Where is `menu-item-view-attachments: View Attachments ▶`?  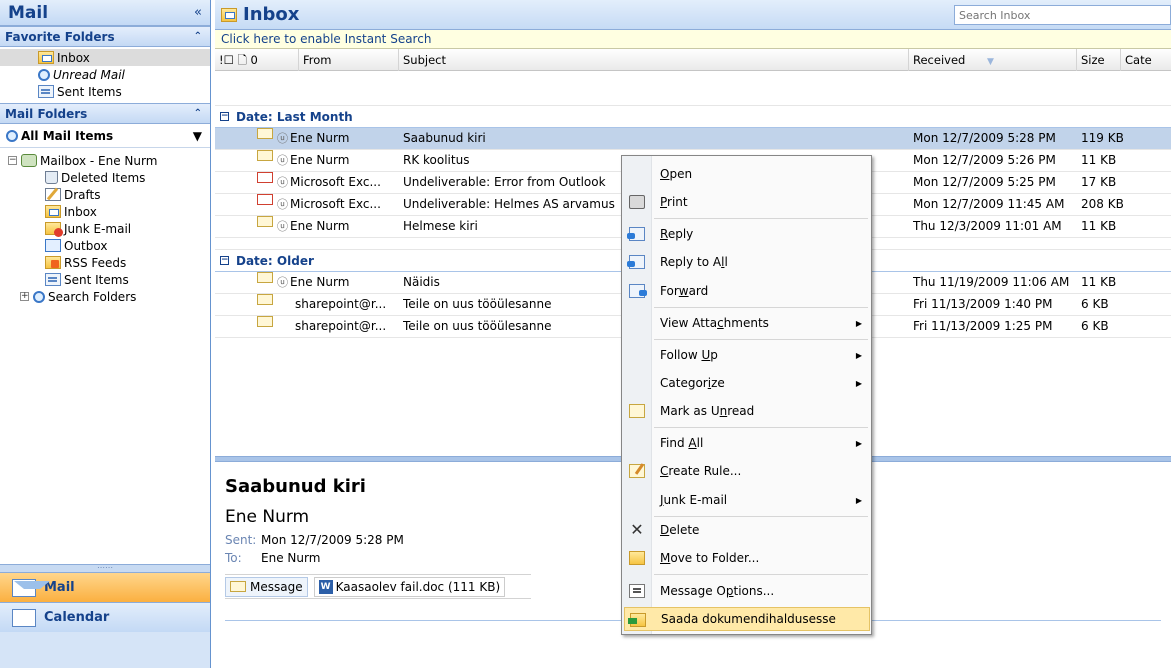 menu-item-view-attachments: View Attachments ▶ is located at coordinates (747, 323).